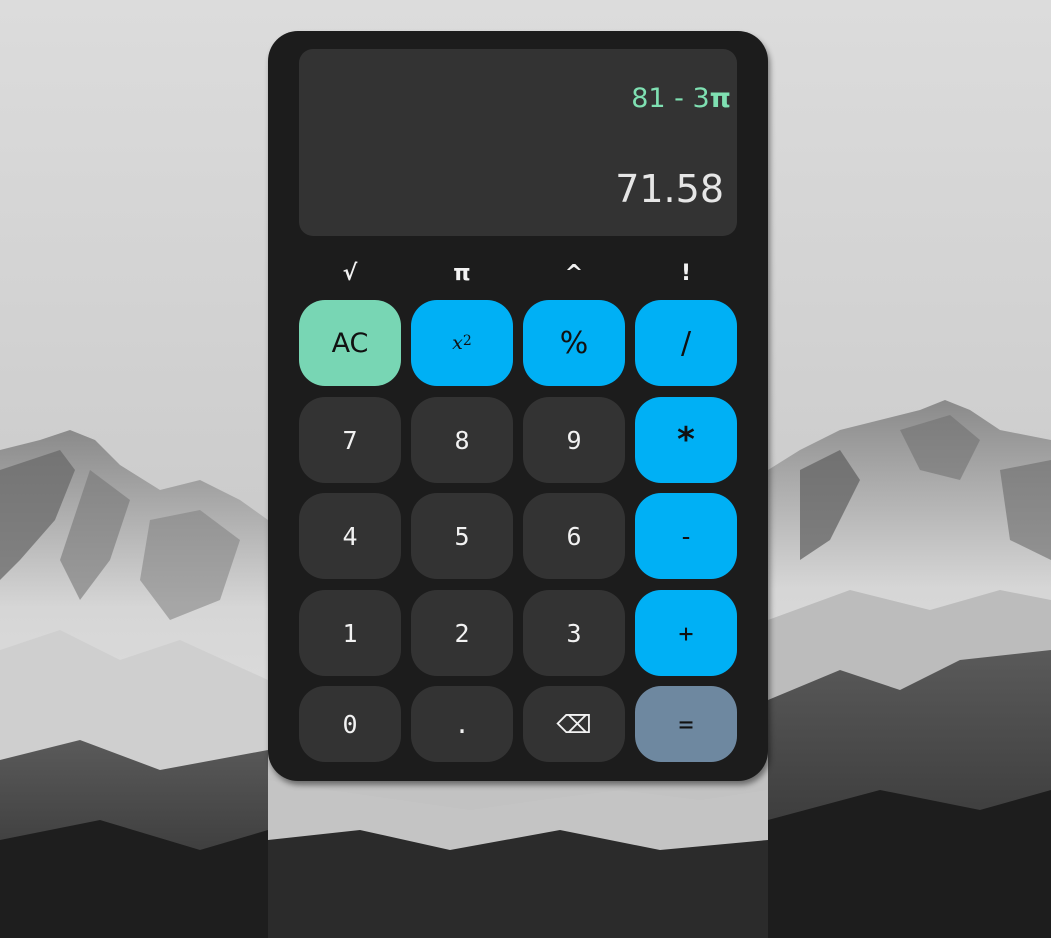 This screenshot has height=938, width=1051. Describe the element at coordinates (686, 440) in the screenshot. I see `multiply-button: *` at that location.